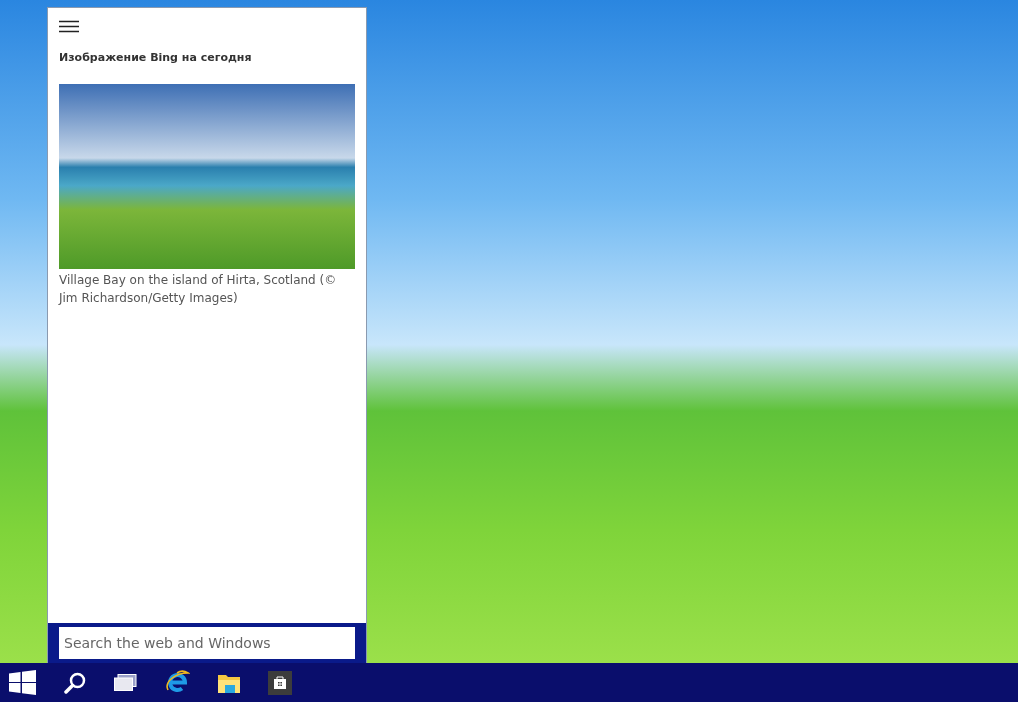 This screenshot has height=702, width=1018. I want to click on search-icon, so click(75, 682).